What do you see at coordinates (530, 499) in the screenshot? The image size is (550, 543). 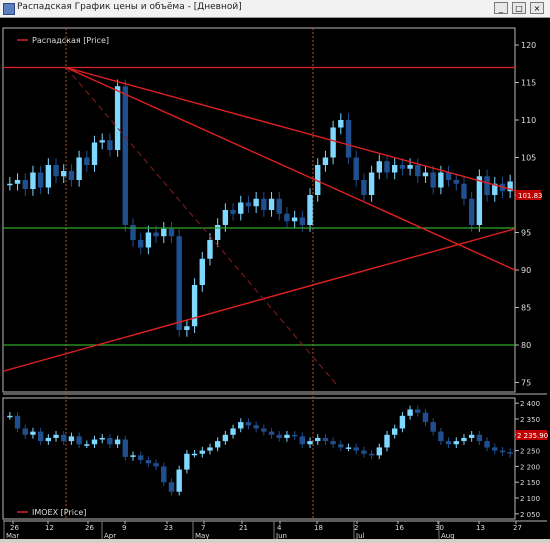 I see `bottom-y-tick-label: 2 100` at bounding box center [530, 499].